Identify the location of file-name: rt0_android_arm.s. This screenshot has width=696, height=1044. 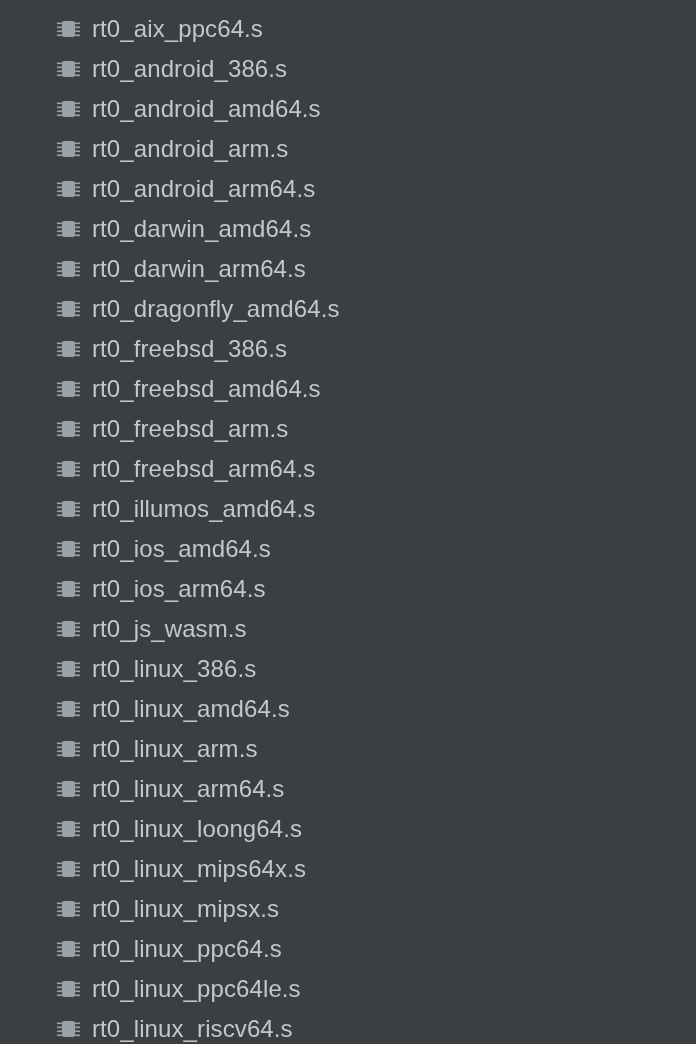
(190, 149).